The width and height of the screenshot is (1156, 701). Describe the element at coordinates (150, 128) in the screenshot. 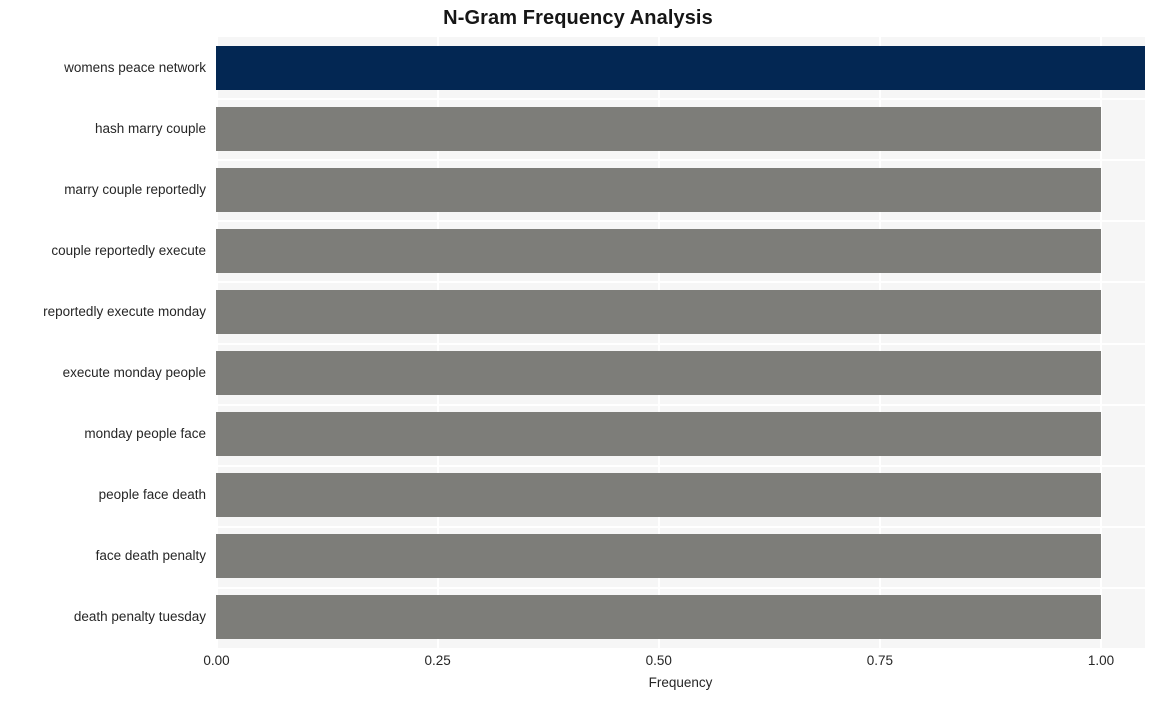

I see `y-axis-label: hash marry couple` at that location.